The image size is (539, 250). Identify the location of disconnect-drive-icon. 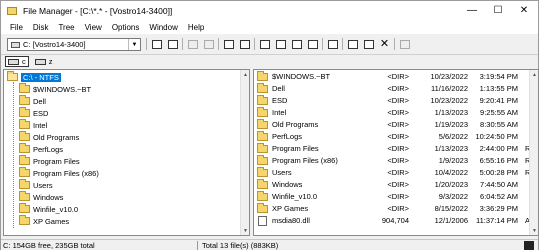
(172, 44).